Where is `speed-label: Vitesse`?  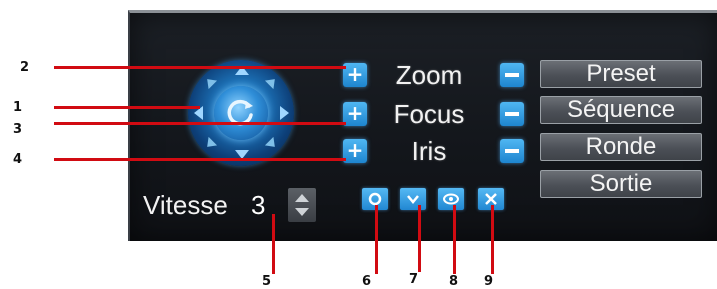
speed-label: Vitesse is located at coordinates (185, 205).